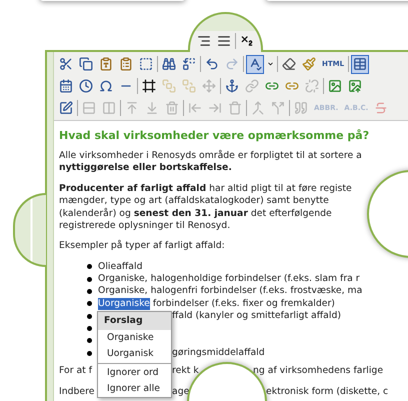 This screenshot has height=401, width=408. What do you see at coordinates (229, 279) in the screenshot?
I see `list-item-text: Organiske, halogenholdige forbindelser (f.eks. slam fra r` at bounding box center [229, 279].